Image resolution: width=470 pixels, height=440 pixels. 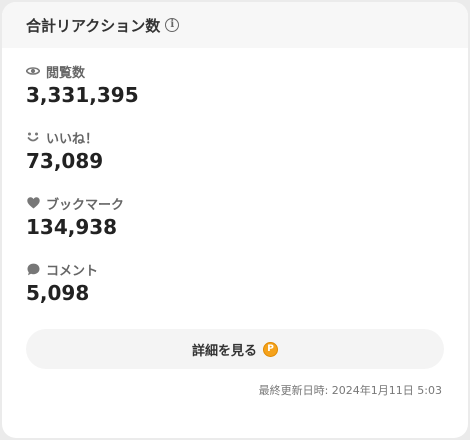 What do you see at coordinates (33, 203) in the screenshot?
I see `heart-icon` at bounding box center [33, 203].